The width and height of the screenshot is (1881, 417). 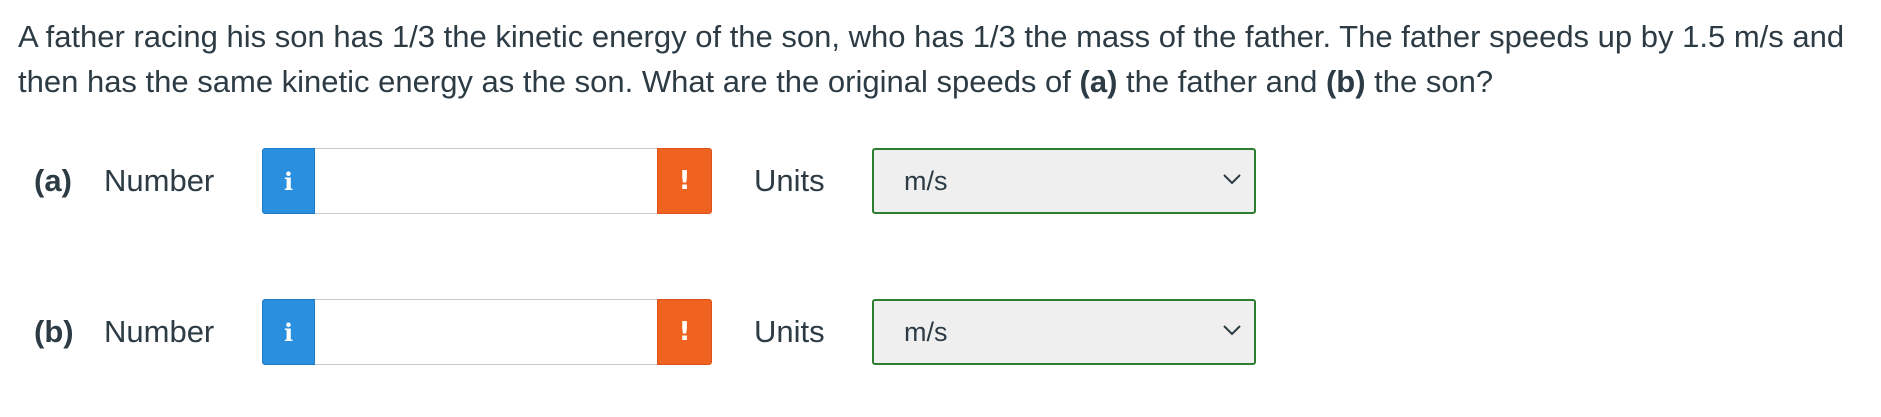 I want to click on question-text-part2: the father and, so click(x=1221, y=81).